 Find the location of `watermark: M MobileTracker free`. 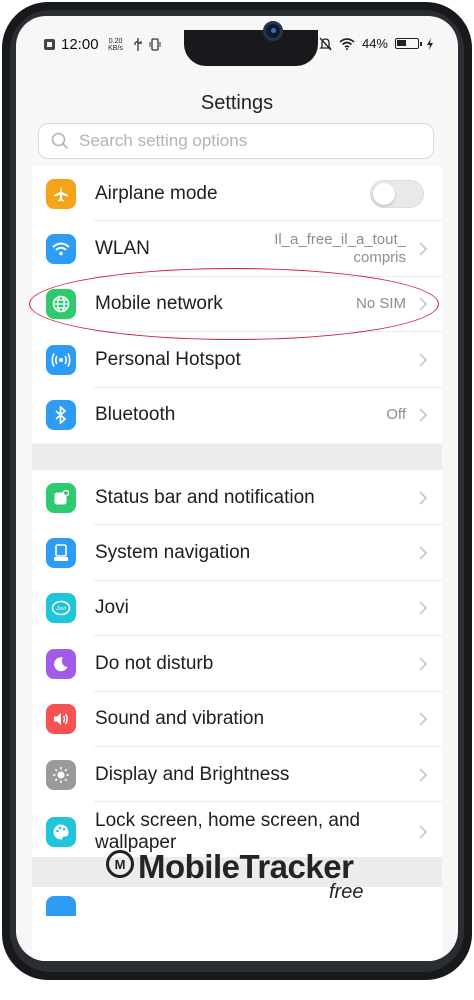

watermark: M MobileTracker free is located at coordinates (244, 878).